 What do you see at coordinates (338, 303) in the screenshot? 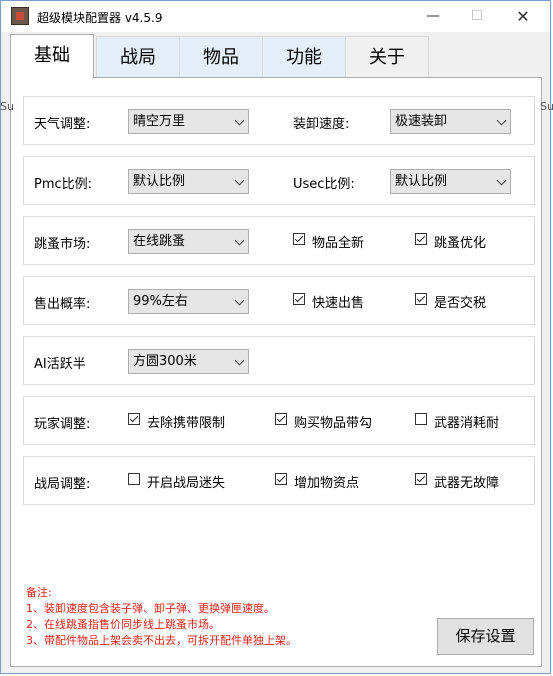
I see `fast-sell-label: 快速出售` at bounding box center [338, 303].